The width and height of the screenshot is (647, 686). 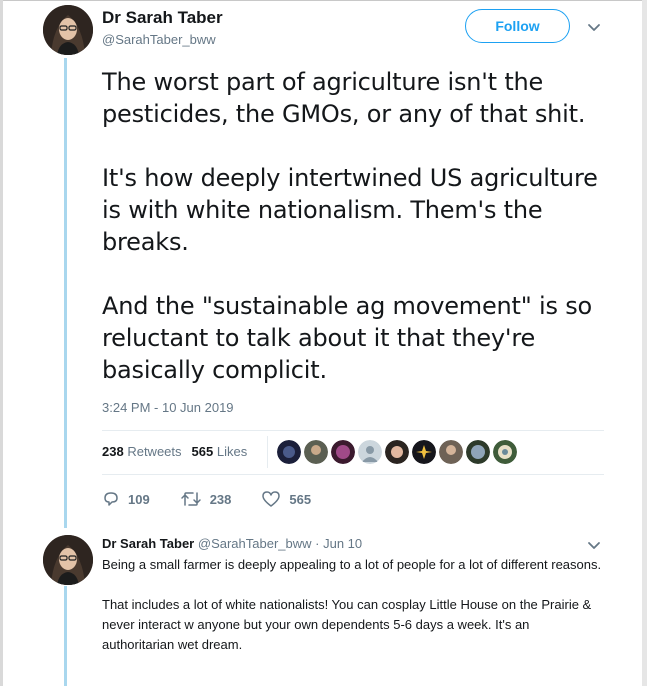 I want to click on likes-stat: 565 Likes, so click(x=220, y=451).